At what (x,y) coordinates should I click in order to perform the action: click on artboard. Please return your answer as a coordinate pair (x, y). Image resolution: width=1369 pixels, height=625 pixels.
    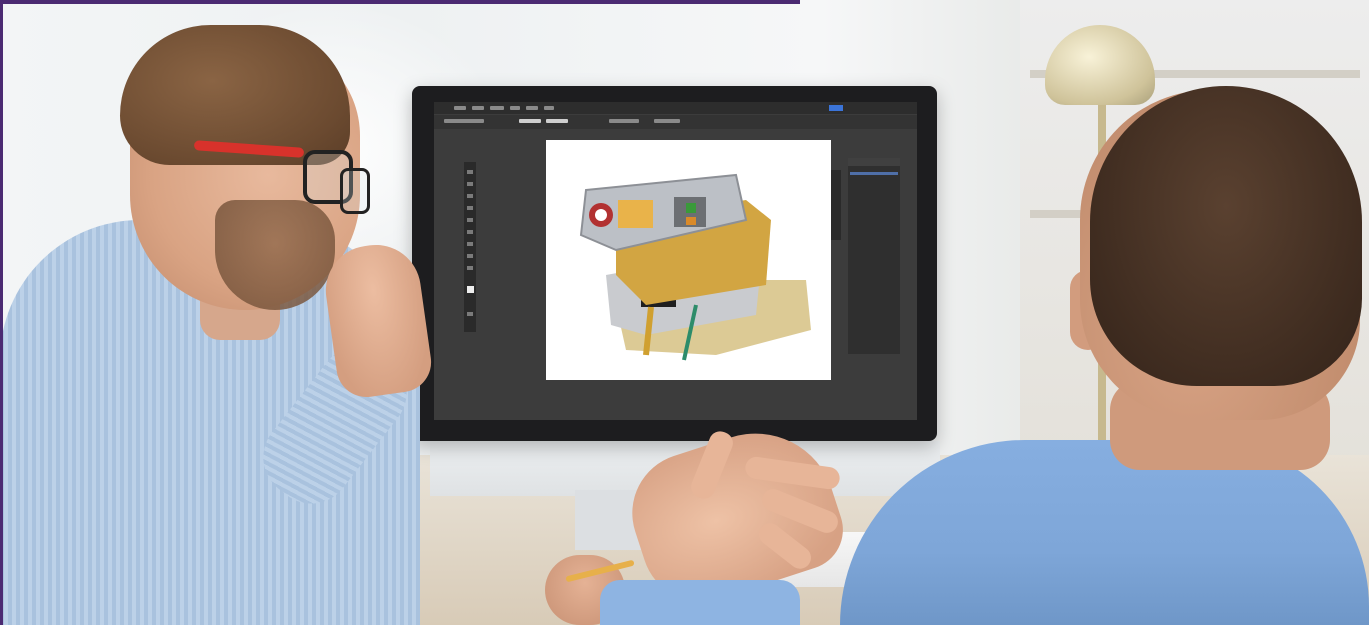
    Looking at the image, I should click on (688, 260).